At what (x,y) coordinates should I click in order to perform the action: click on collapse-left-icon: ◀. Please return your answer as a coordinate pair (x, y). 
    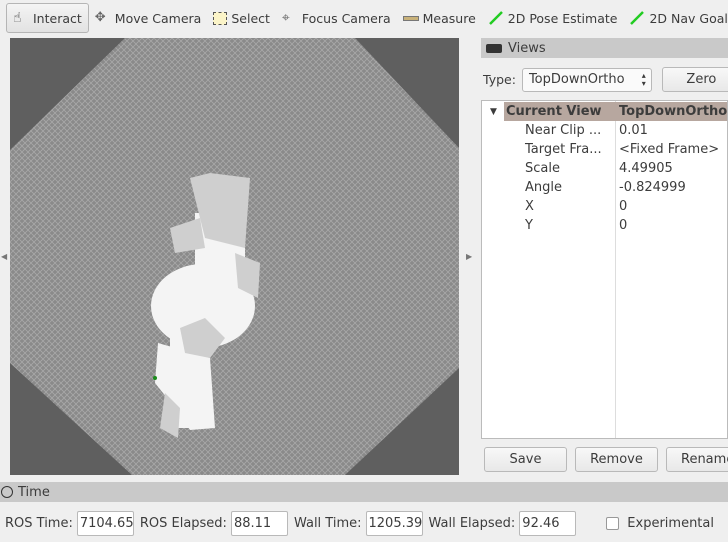
    Looking at the image, I should click on (4, 256).